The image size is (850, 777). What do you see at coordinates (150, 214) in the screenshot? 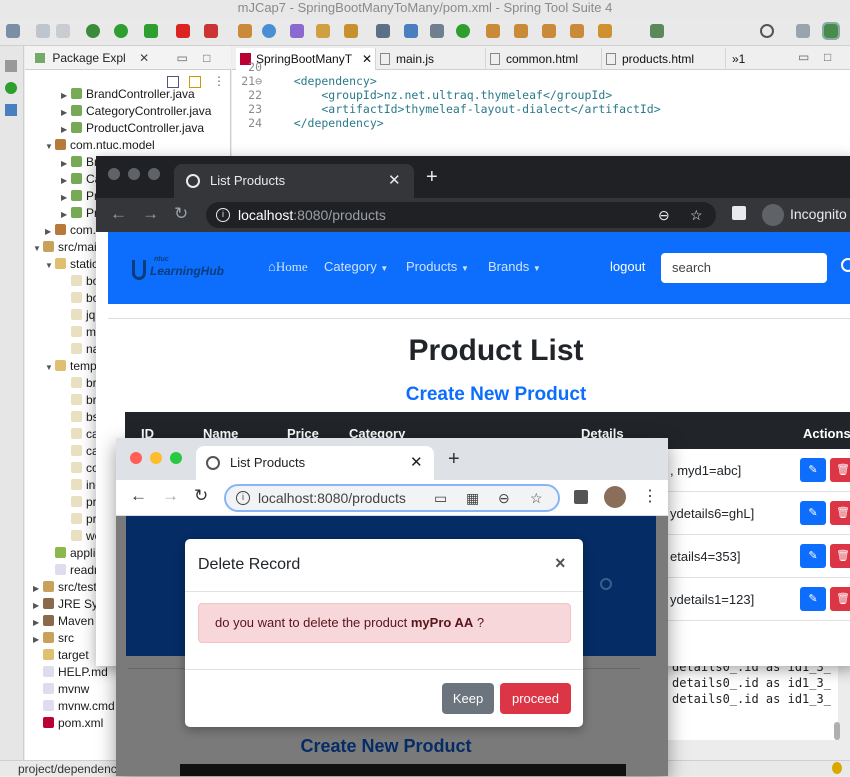
I see `forward-icon: →` at bounding box center [150, 214].